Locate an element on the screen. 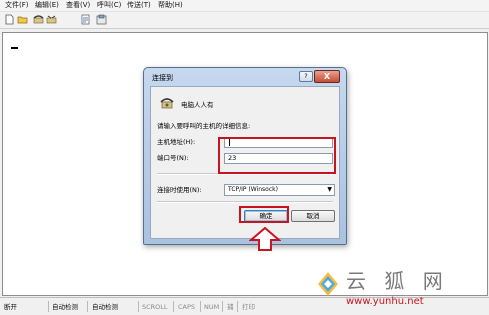 This screenshot has width=489, height=315. text-cursor is located at coordinates (14, 48).